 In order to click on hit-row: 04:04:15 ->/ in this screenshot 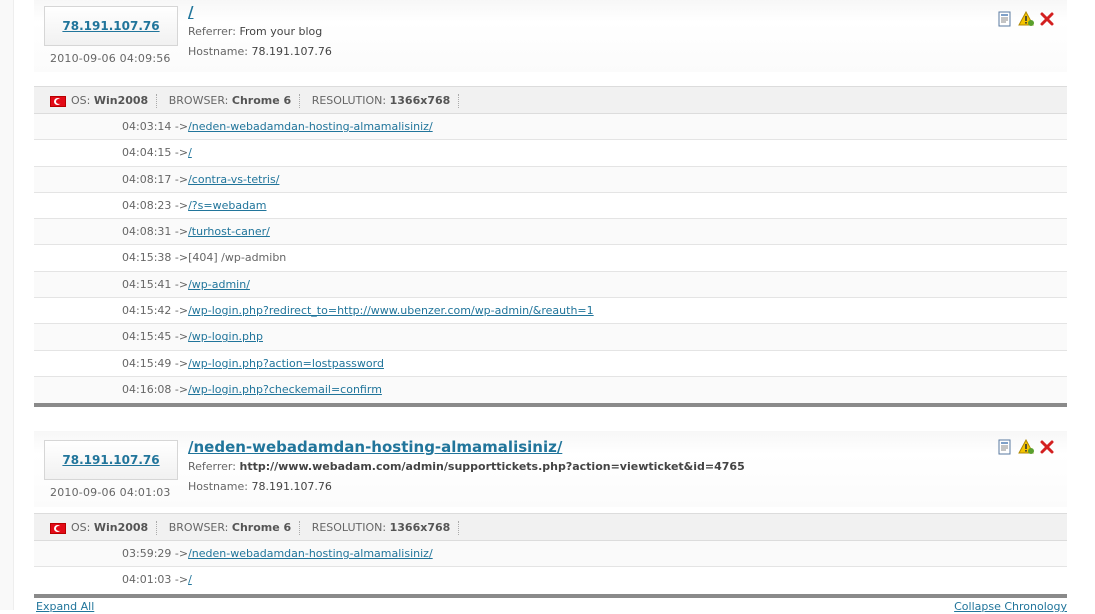, I will do `click(550, 153)`.